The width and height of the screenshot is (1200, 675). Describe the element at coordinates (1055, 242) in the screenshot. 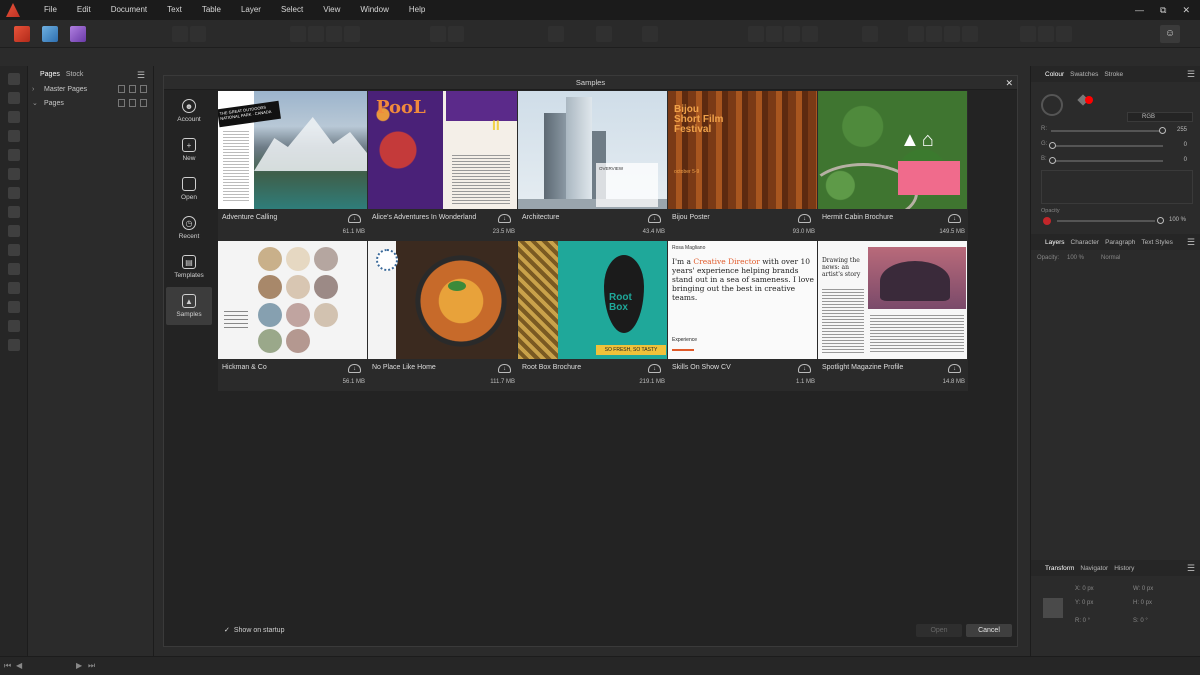

I see `tab-layers: Layers` at that location.